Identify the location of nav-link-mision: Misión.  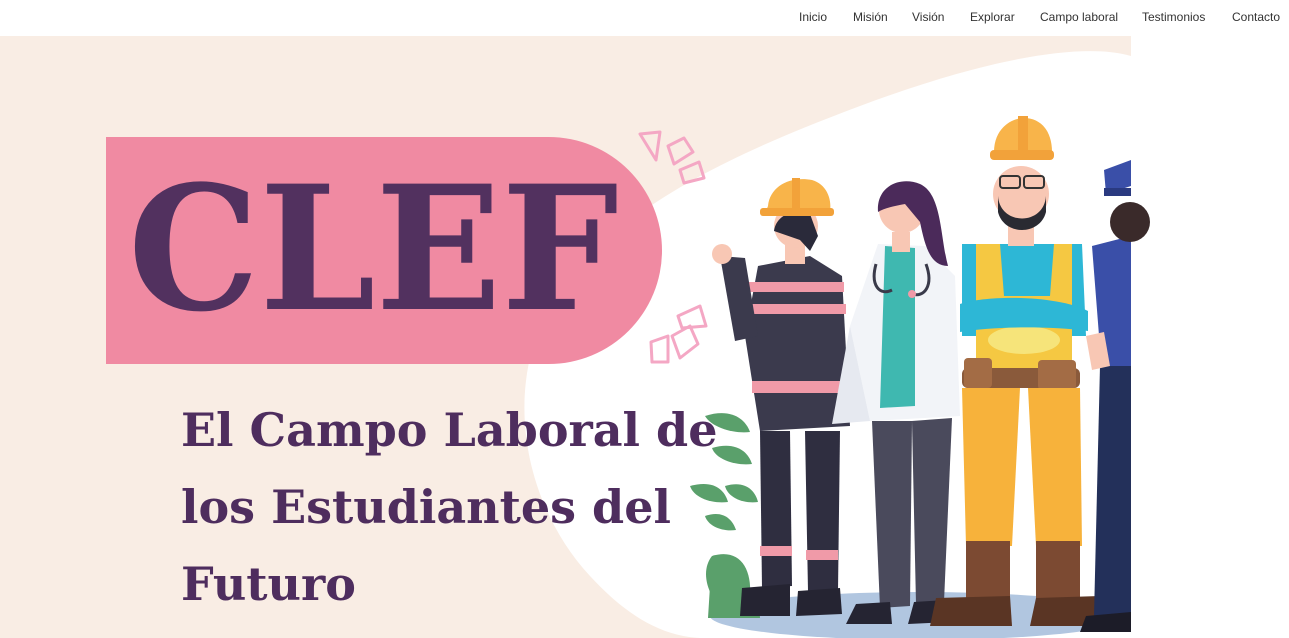
(870, 17).